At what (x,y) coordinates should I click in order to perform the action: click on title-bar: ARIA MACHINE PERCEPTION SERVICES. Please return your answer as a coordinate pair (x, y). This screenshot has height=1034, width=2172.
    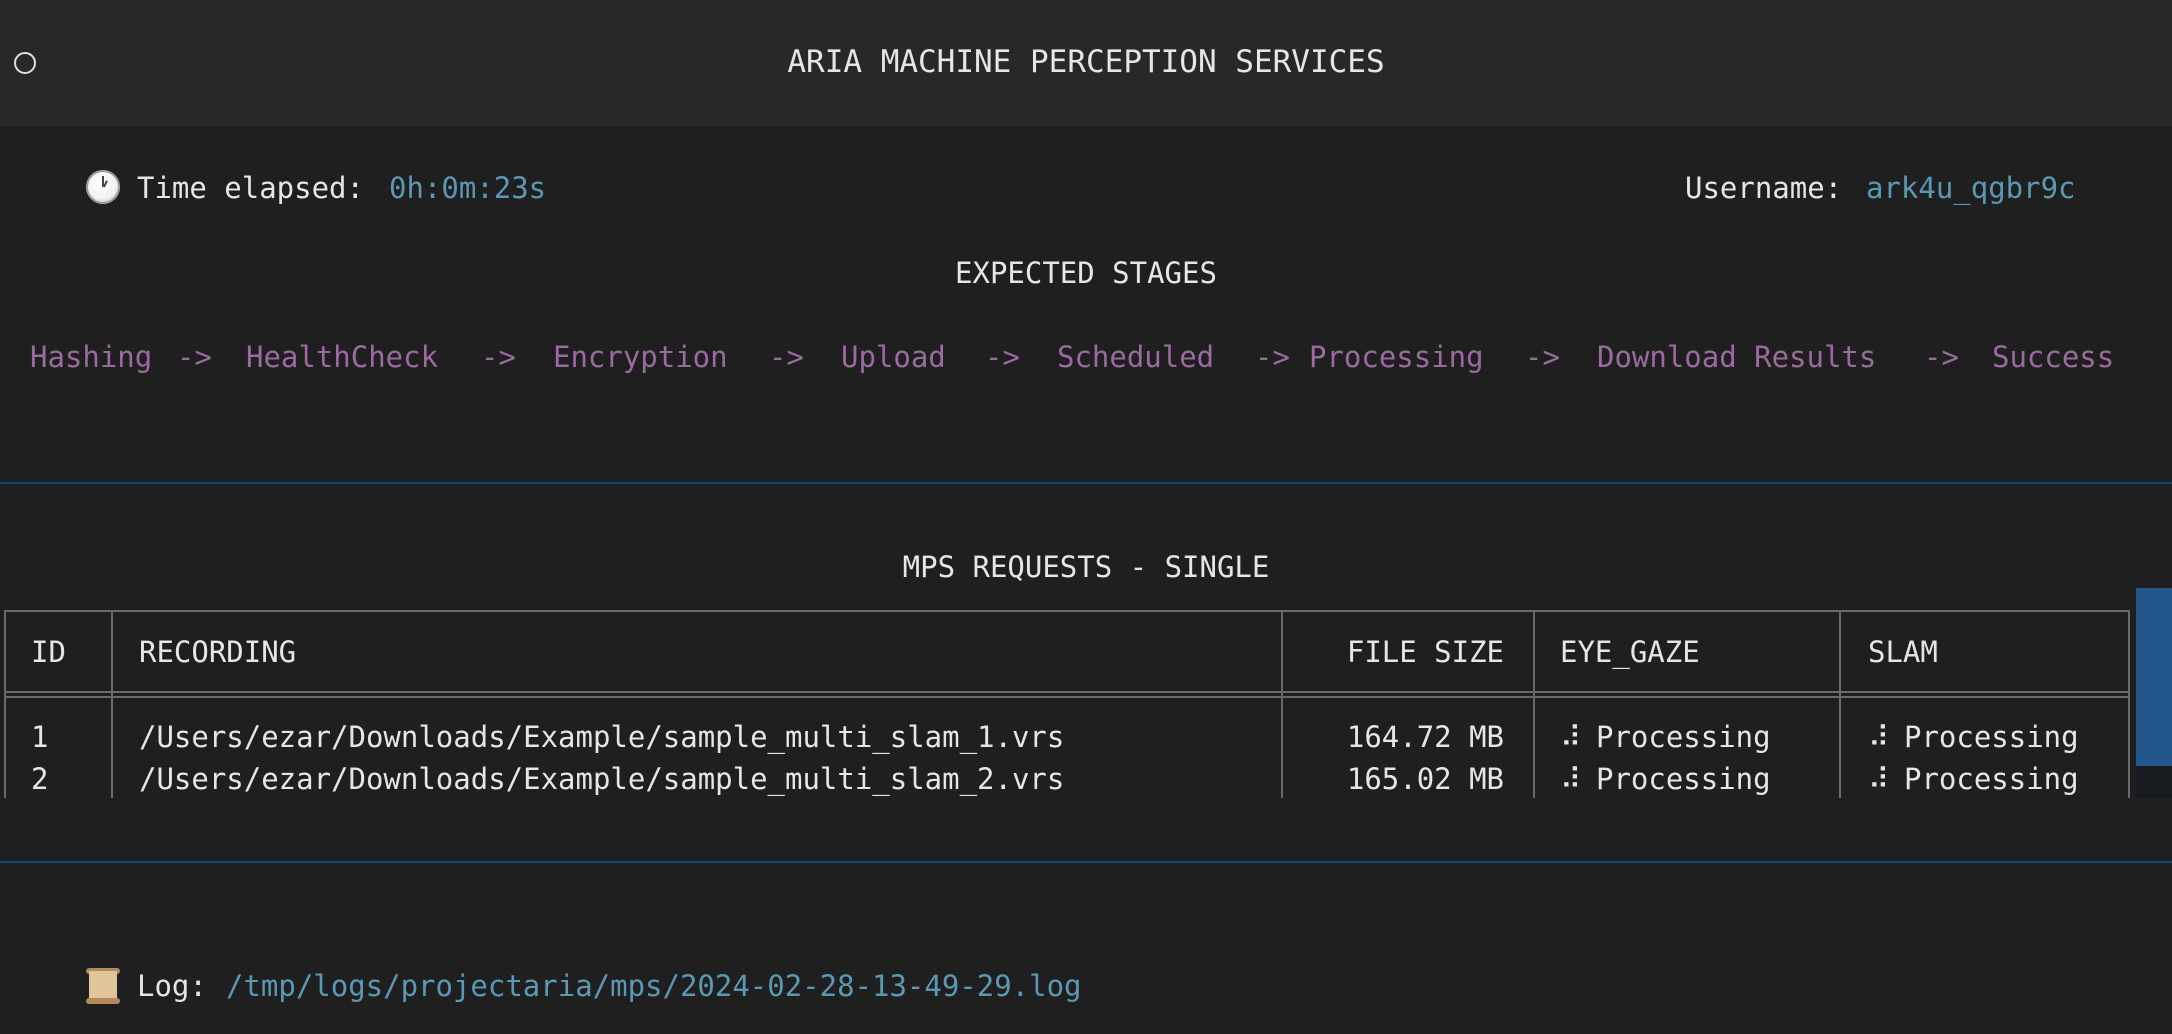
    Looking at the image, I should click on (1086, 63).